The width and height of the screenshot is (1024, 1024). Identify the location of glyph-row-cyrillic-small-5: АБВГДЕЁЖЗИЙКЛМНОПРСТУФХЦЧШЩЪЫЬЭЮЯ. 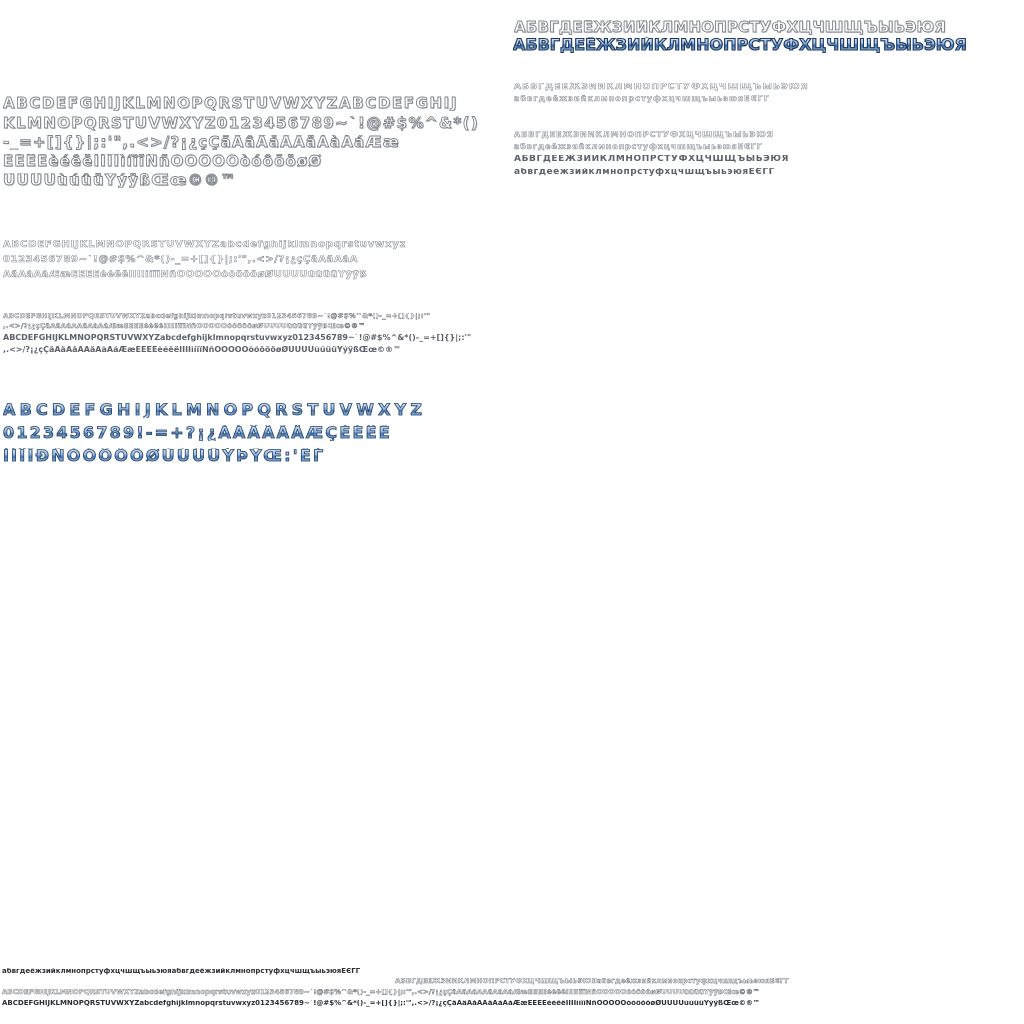
(652, 159).